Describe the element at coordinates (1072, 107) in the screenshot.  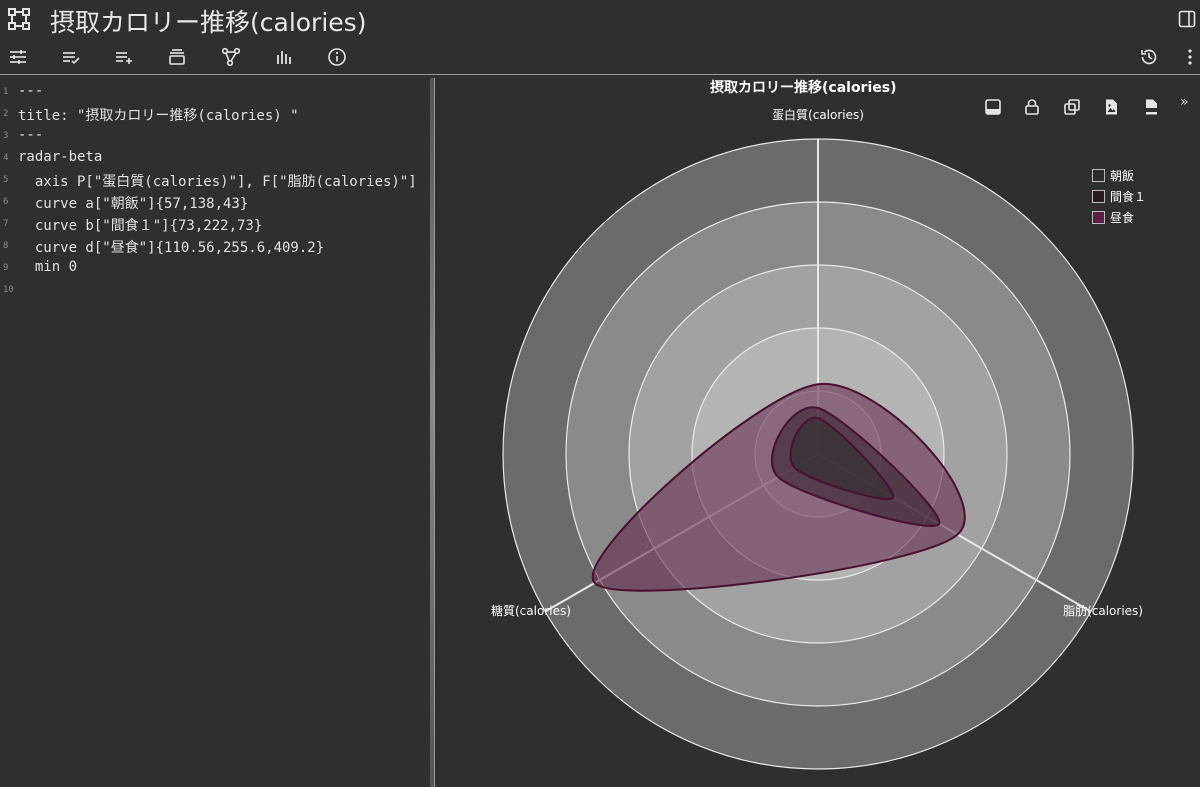
I see `copy-icon` at that location.